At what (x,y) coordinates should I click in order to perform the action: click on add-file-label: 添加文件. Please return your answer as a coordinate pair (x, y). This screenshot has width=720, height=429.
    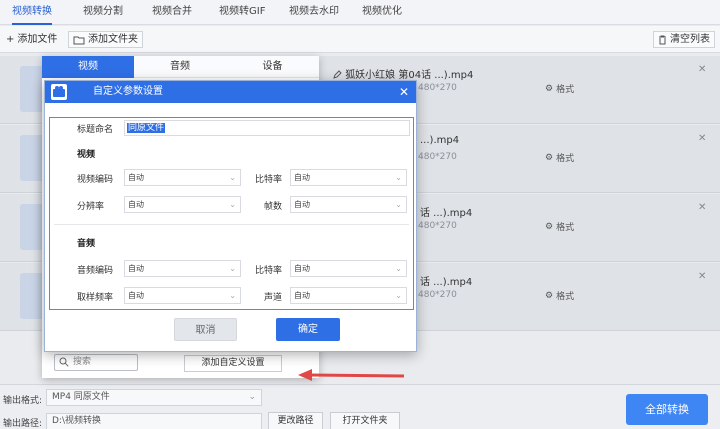
    Looking at the image, I should click on (37, 39).